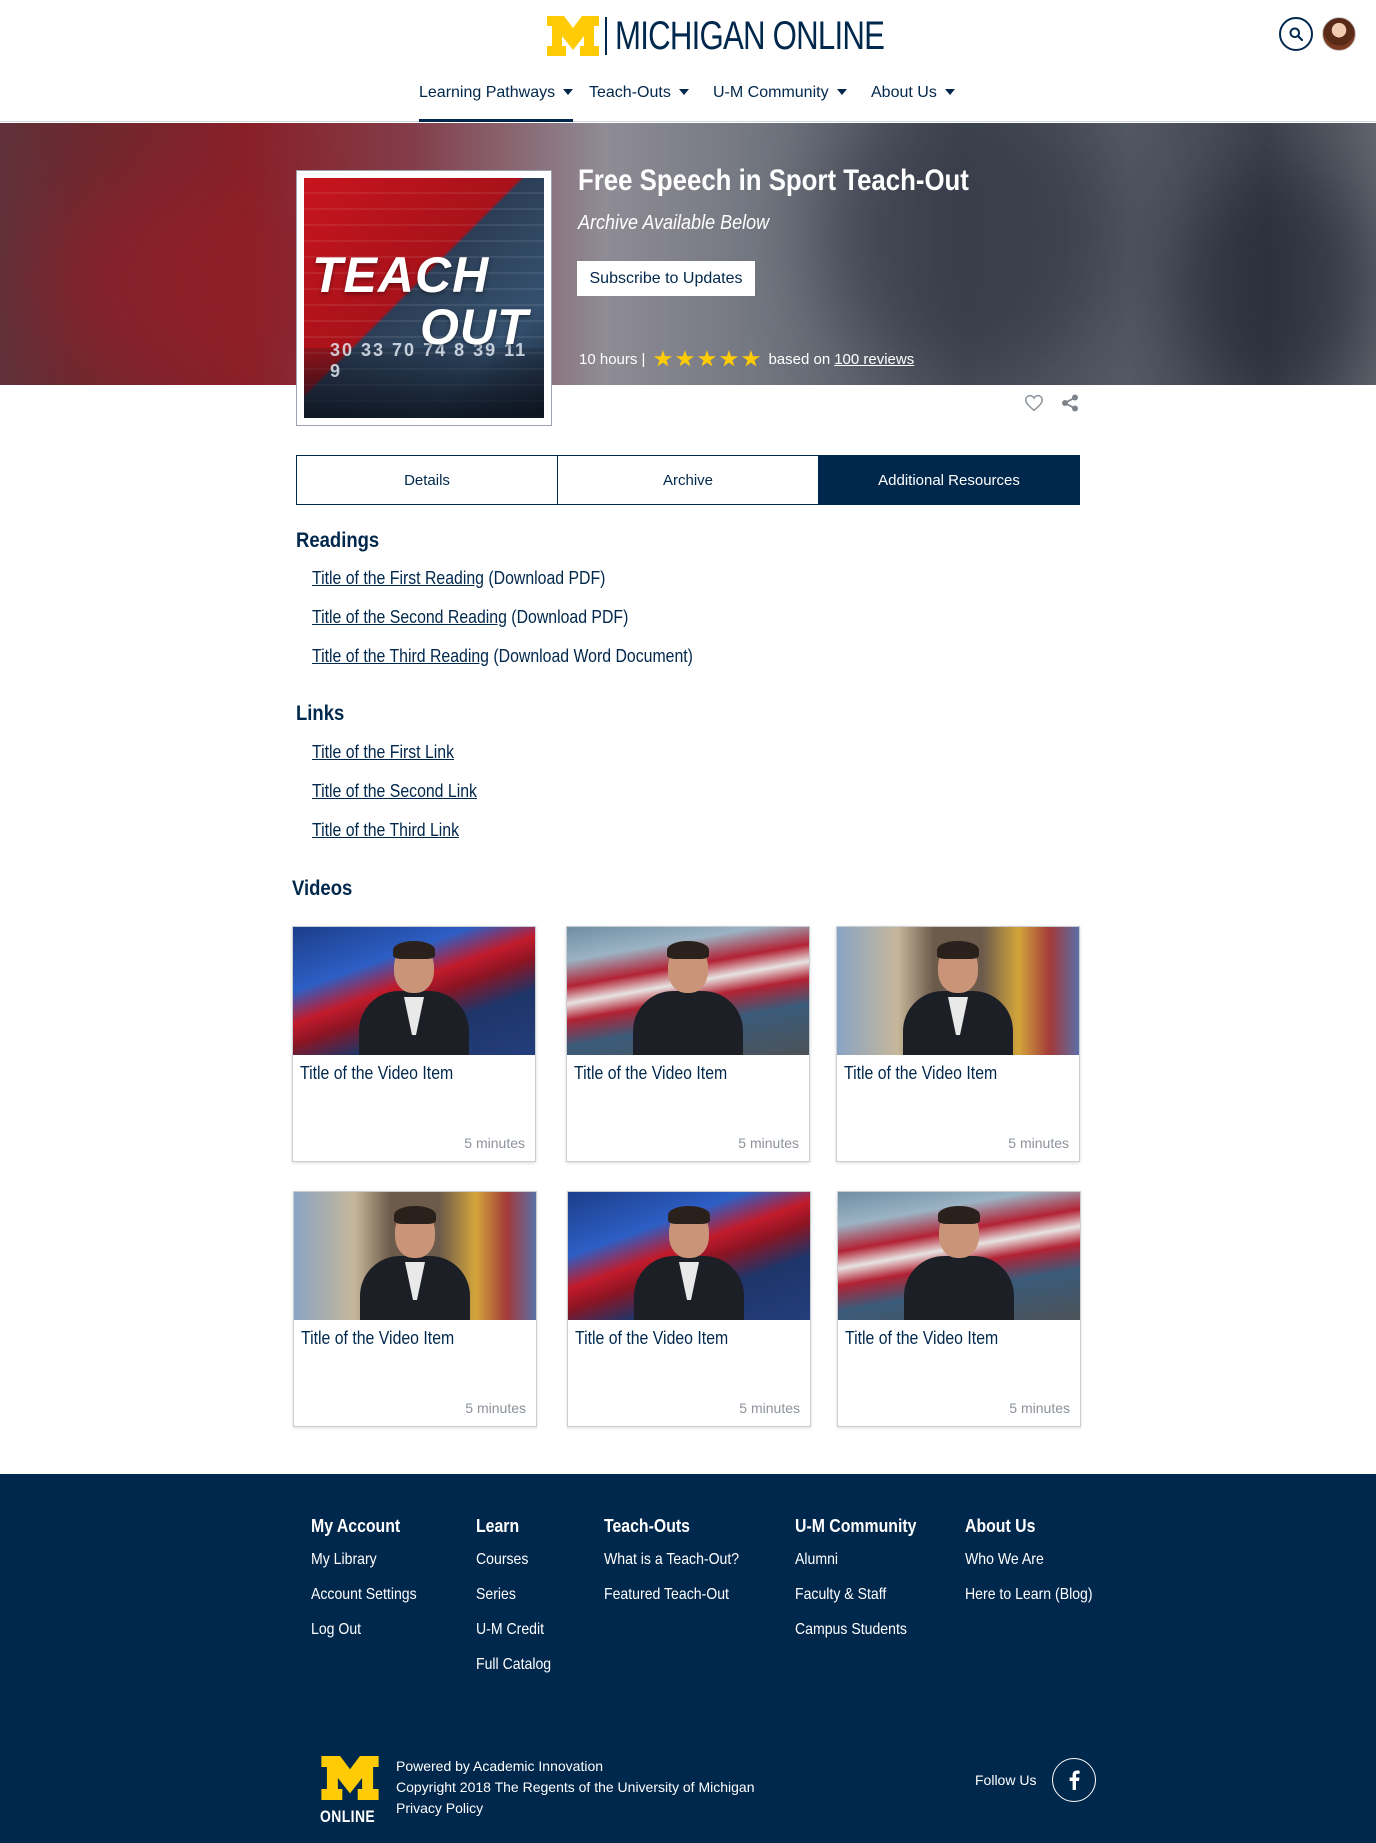 This screenshot has height=1843, width=1376. Describe the element at coordinates (320, 713) in the screenshot. I see `links-heading: Links` at that location.